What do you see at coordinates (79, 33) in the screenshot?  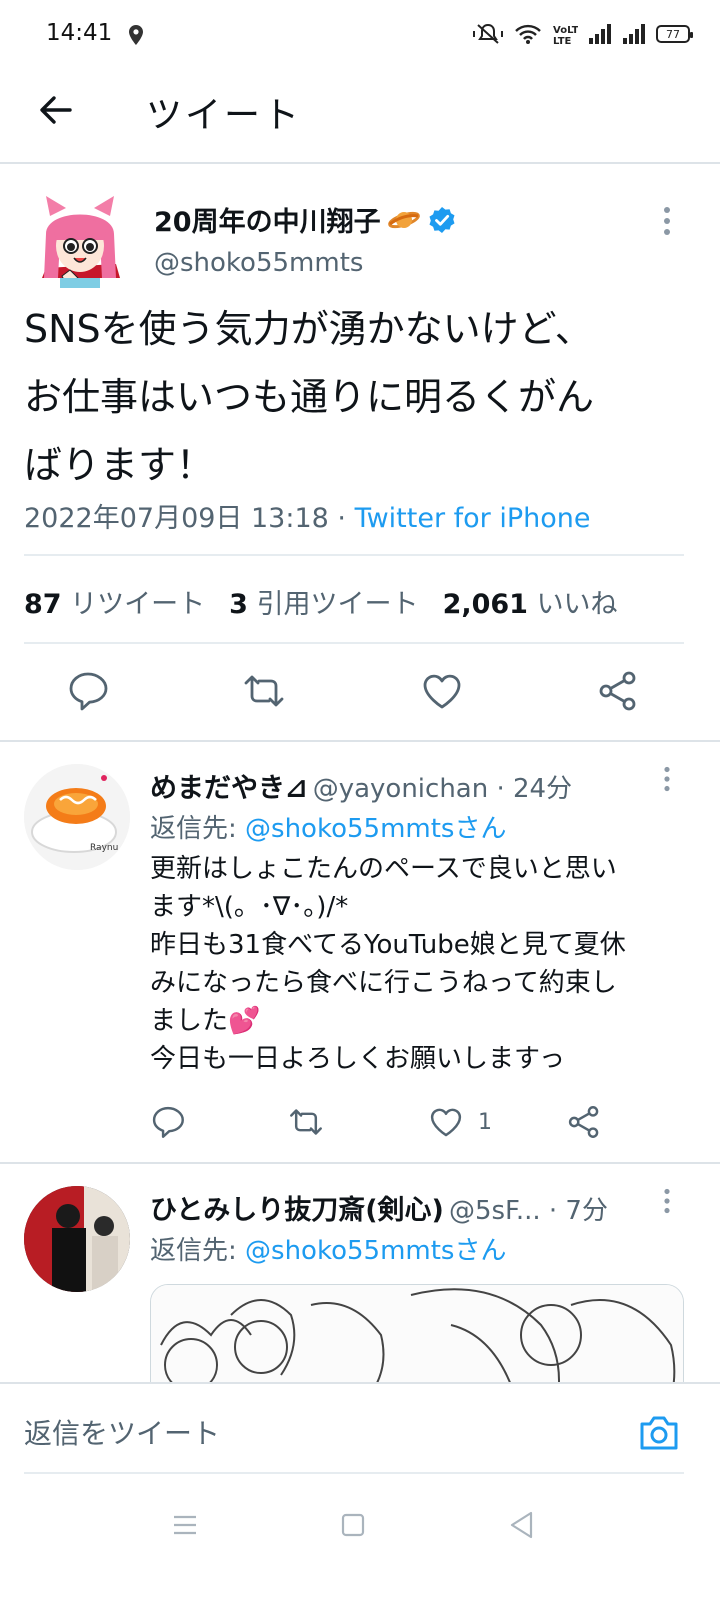 I see `status-time: 14:41` at bounding box center [79, 33].